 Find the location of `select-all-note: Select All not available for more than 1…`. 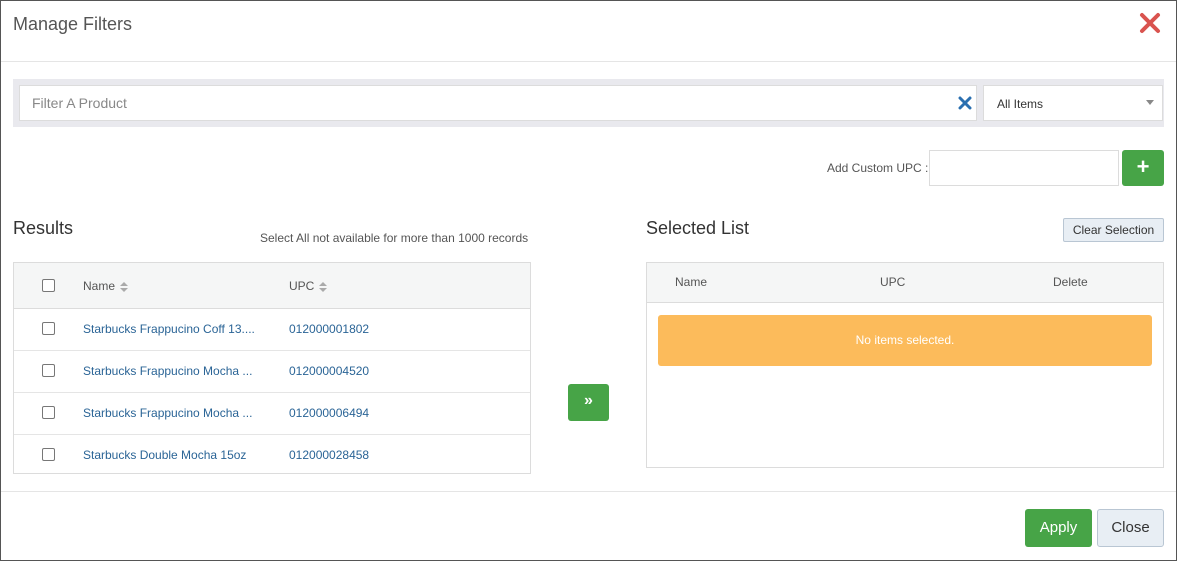

select-all-note: Select All not available for more than 1… is located at coordinates (394, 238).